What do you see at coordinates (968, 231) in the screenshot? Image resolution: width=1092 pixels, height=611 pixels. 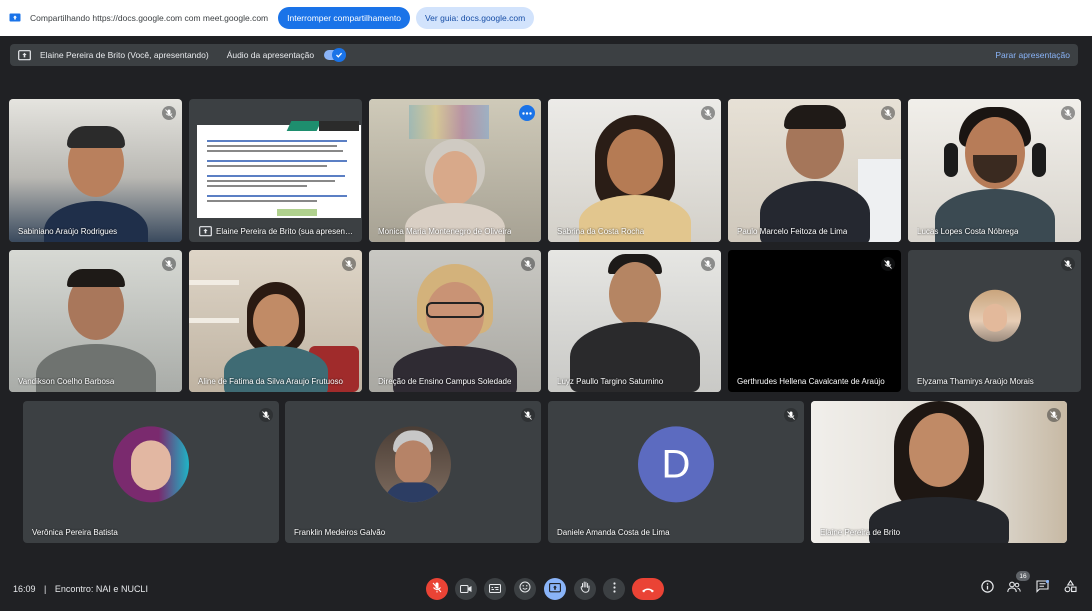 I see `participant-name: Lucas Lopes Costa Nóbrega` at bounding box center [968, 231].